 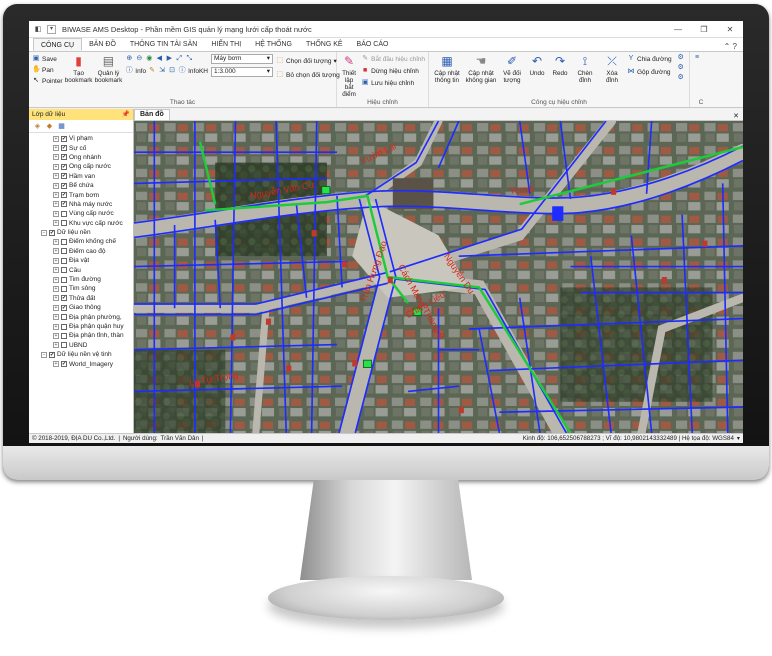 I want to click on layer-tree-item: + Địa phận quận huy, so click(x=81, y=326).